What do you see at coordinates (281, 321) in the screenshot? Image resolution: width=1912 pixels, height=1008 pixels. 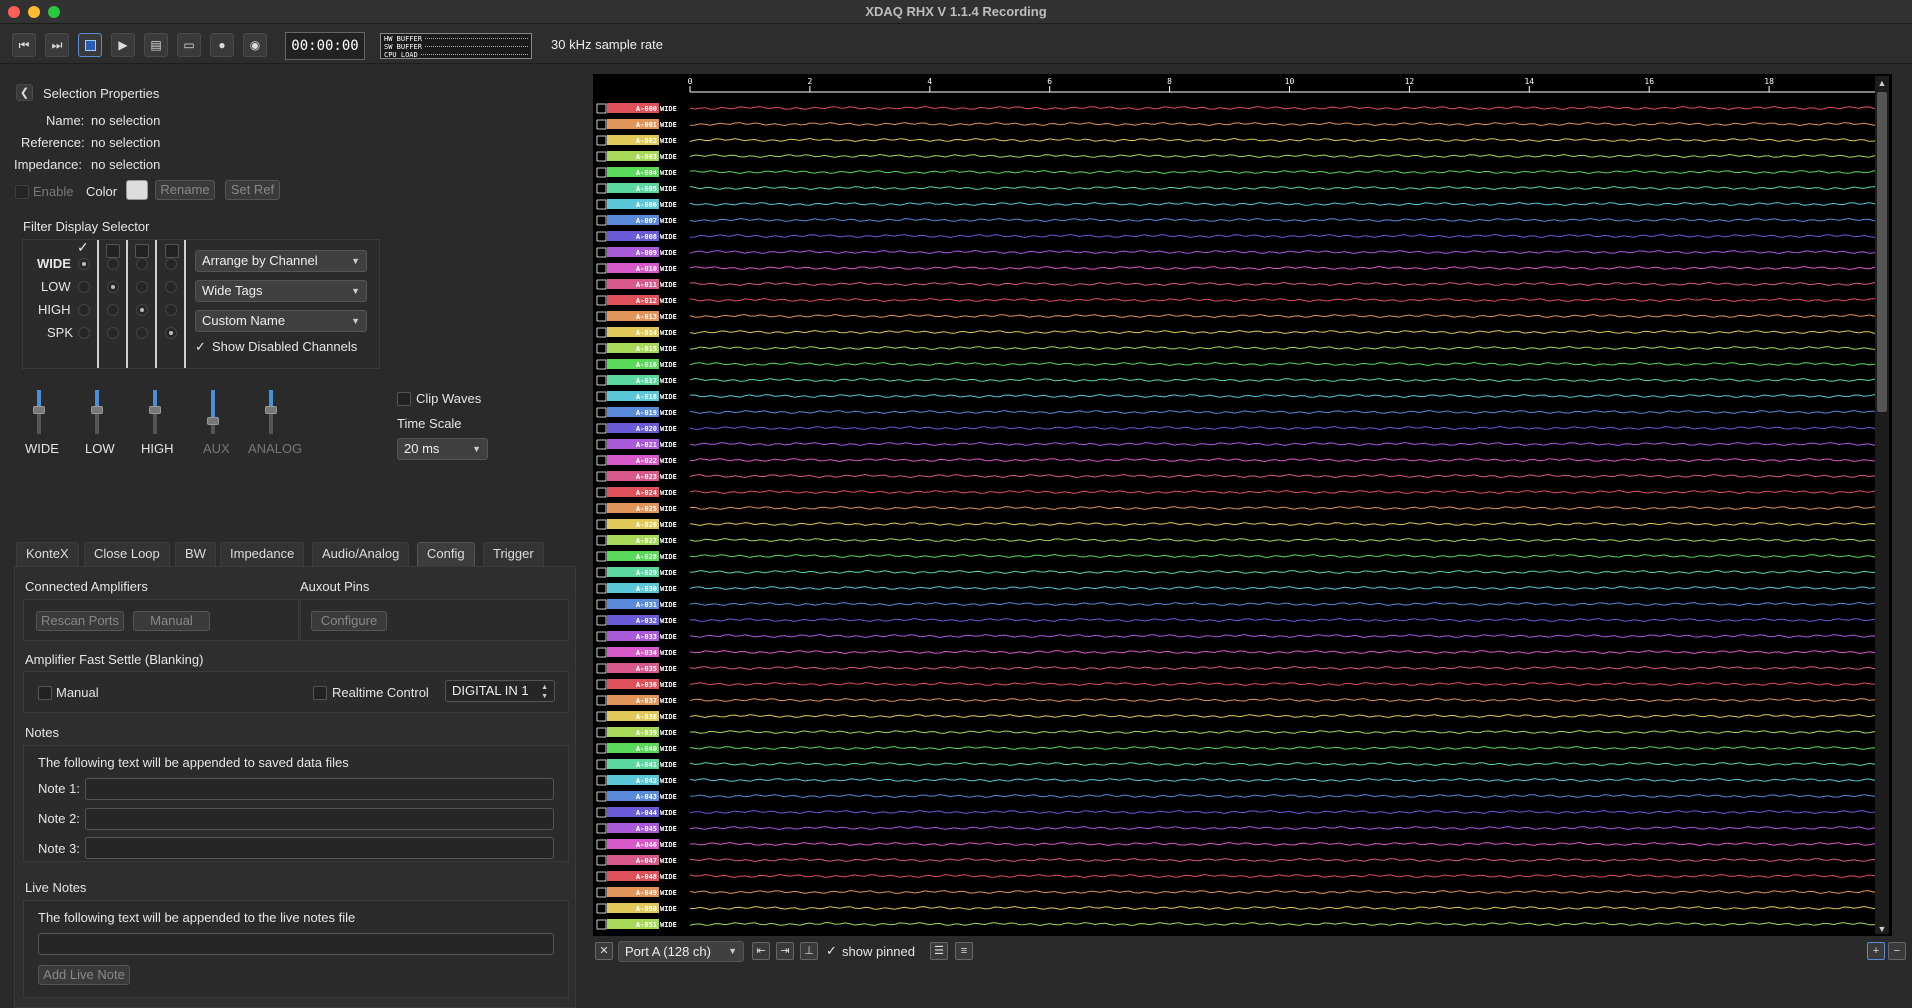 I see `name-mode-dropdown: Custom Name ▼` at bounding box center [281, 321].